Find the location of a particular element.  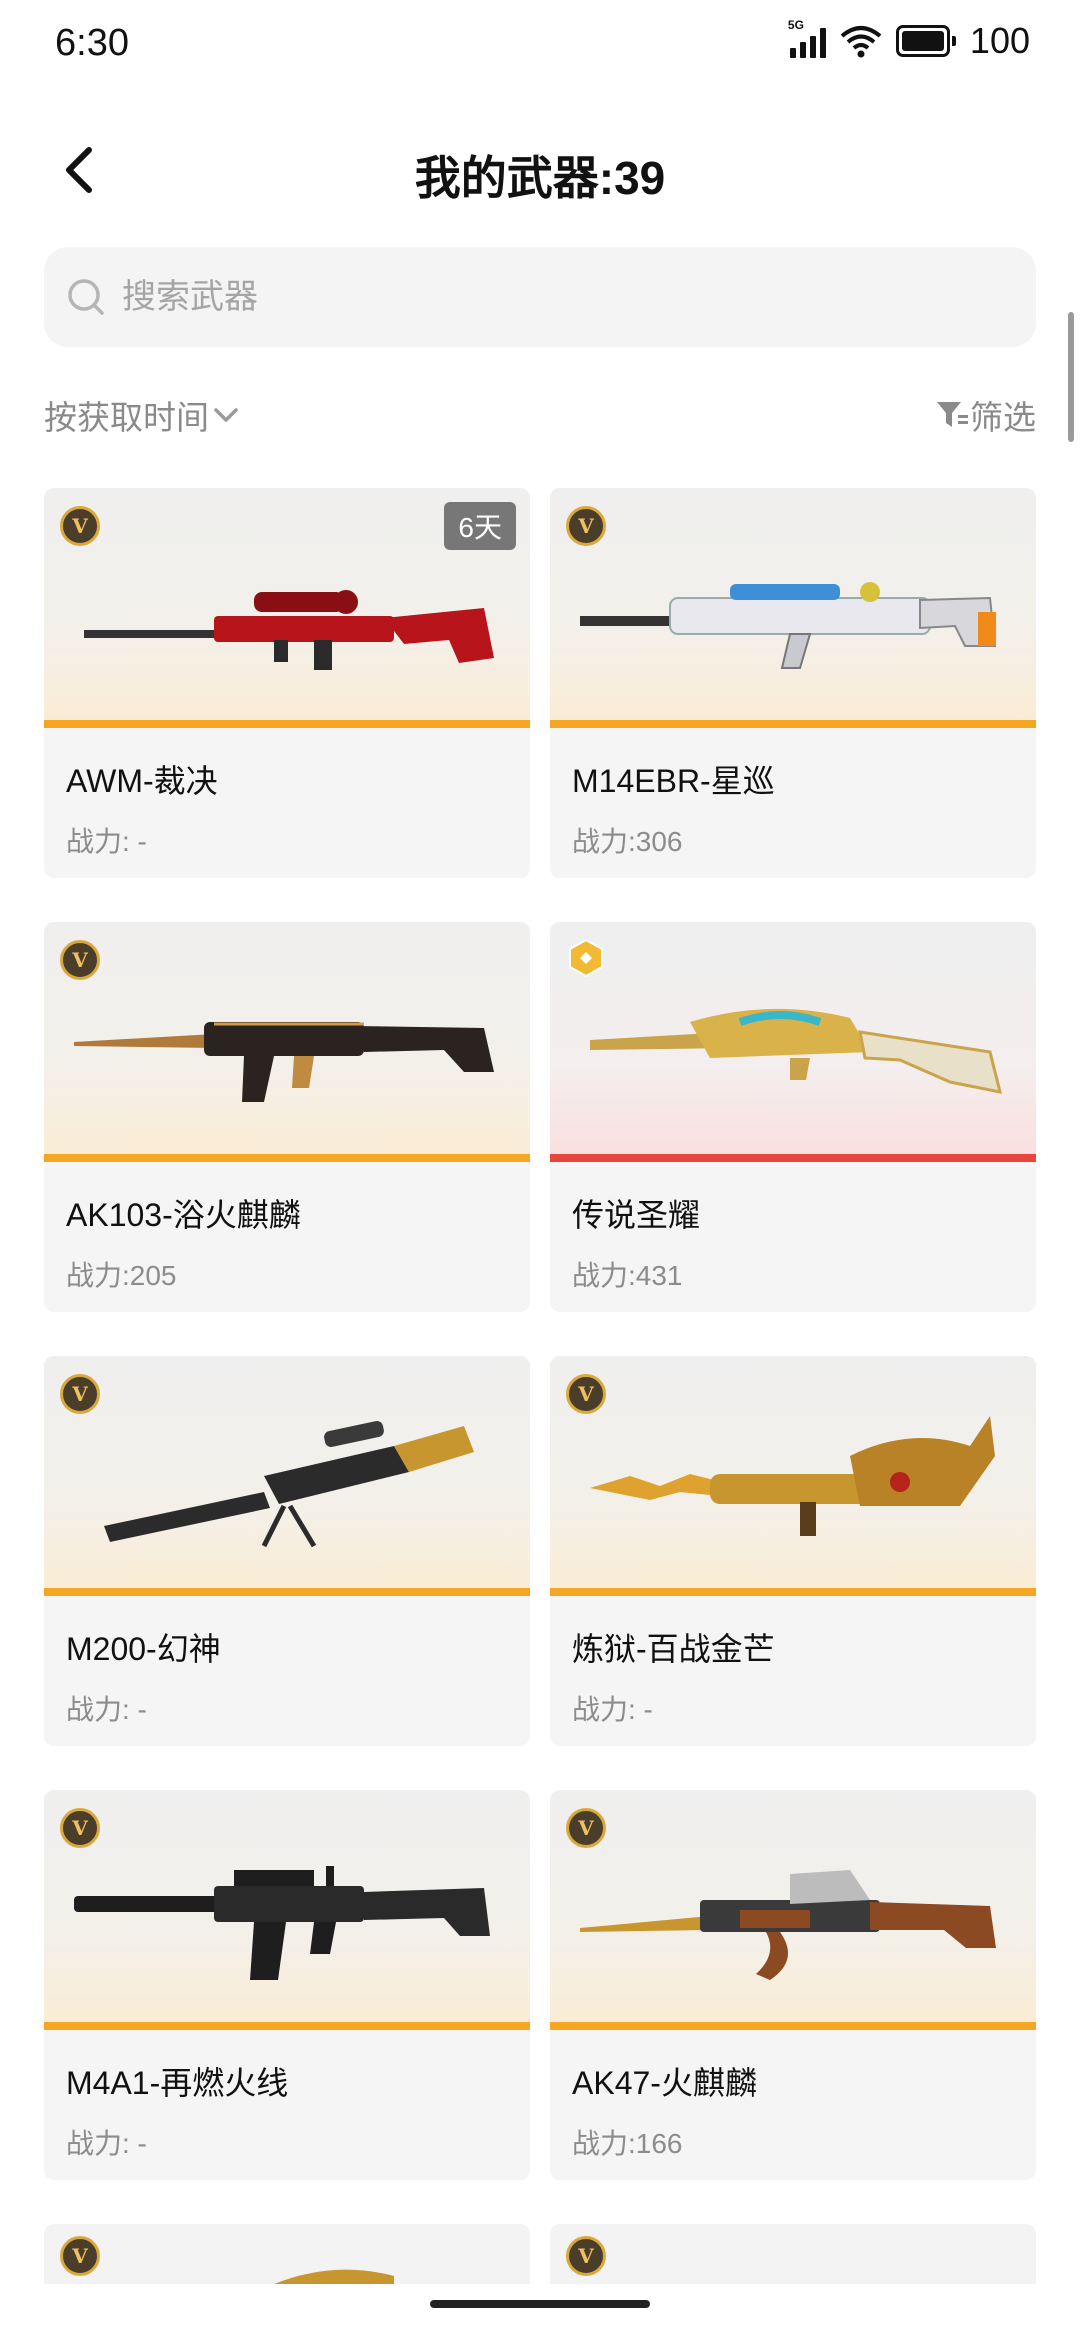

weapon-image-area: V 6天 is located at coordinates (287, 608).